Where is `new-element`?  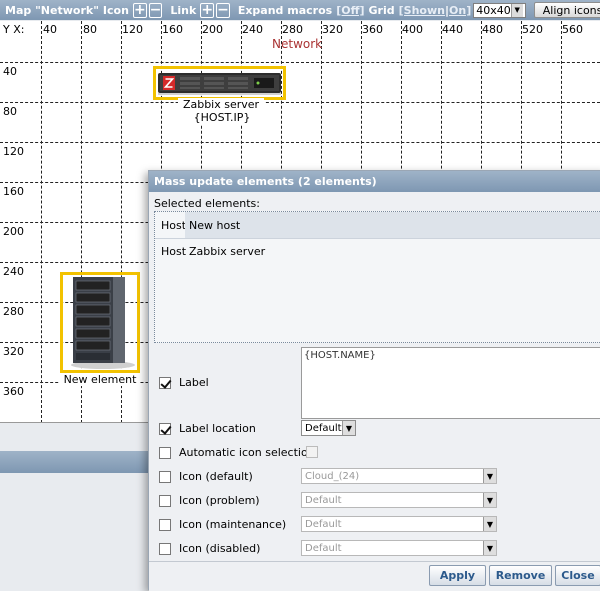
new-element is located at coordinates (100, 322).